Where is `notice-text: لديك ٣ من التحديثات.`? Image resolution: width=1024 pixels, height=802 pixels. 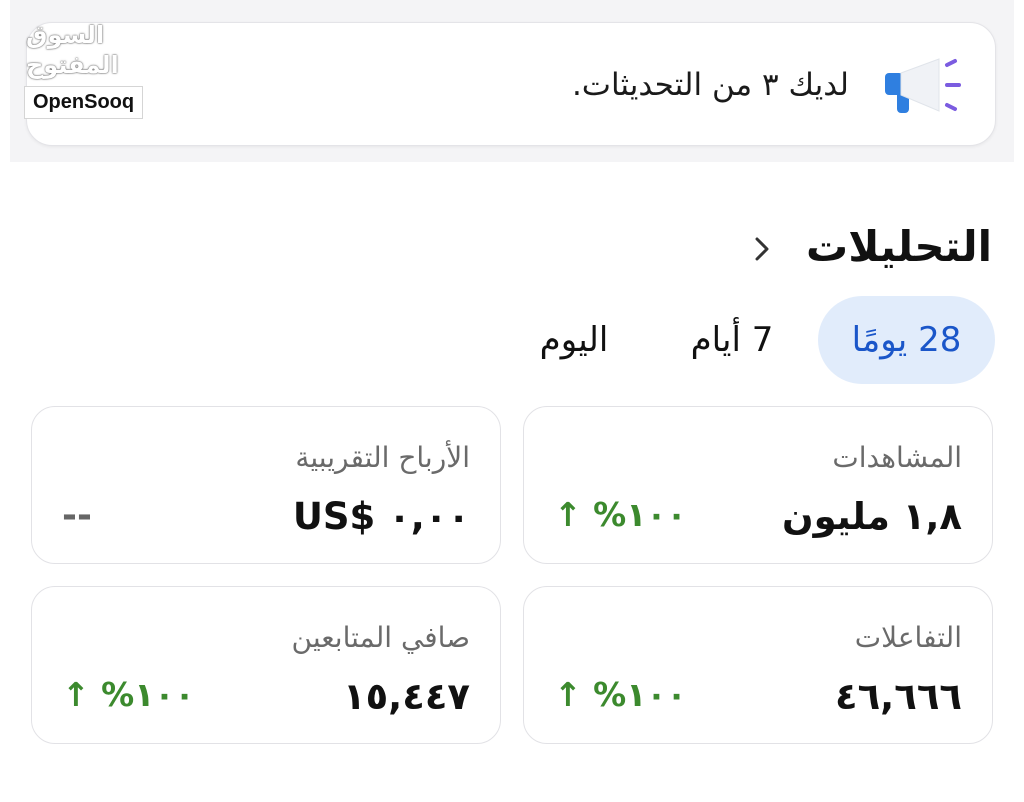
notice-text: لديك ٣ من التحديثات. is located at coordinates (710, 85).